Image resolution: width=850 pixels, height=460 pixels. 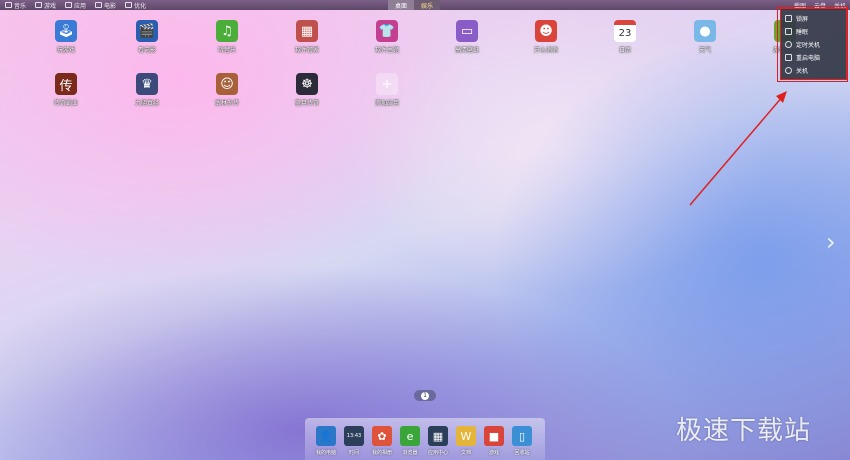 What do you see at coordinates (522, 453) in the screenshot?
I see `dock-item-label: 回收站` at bounding box center [522, 453].